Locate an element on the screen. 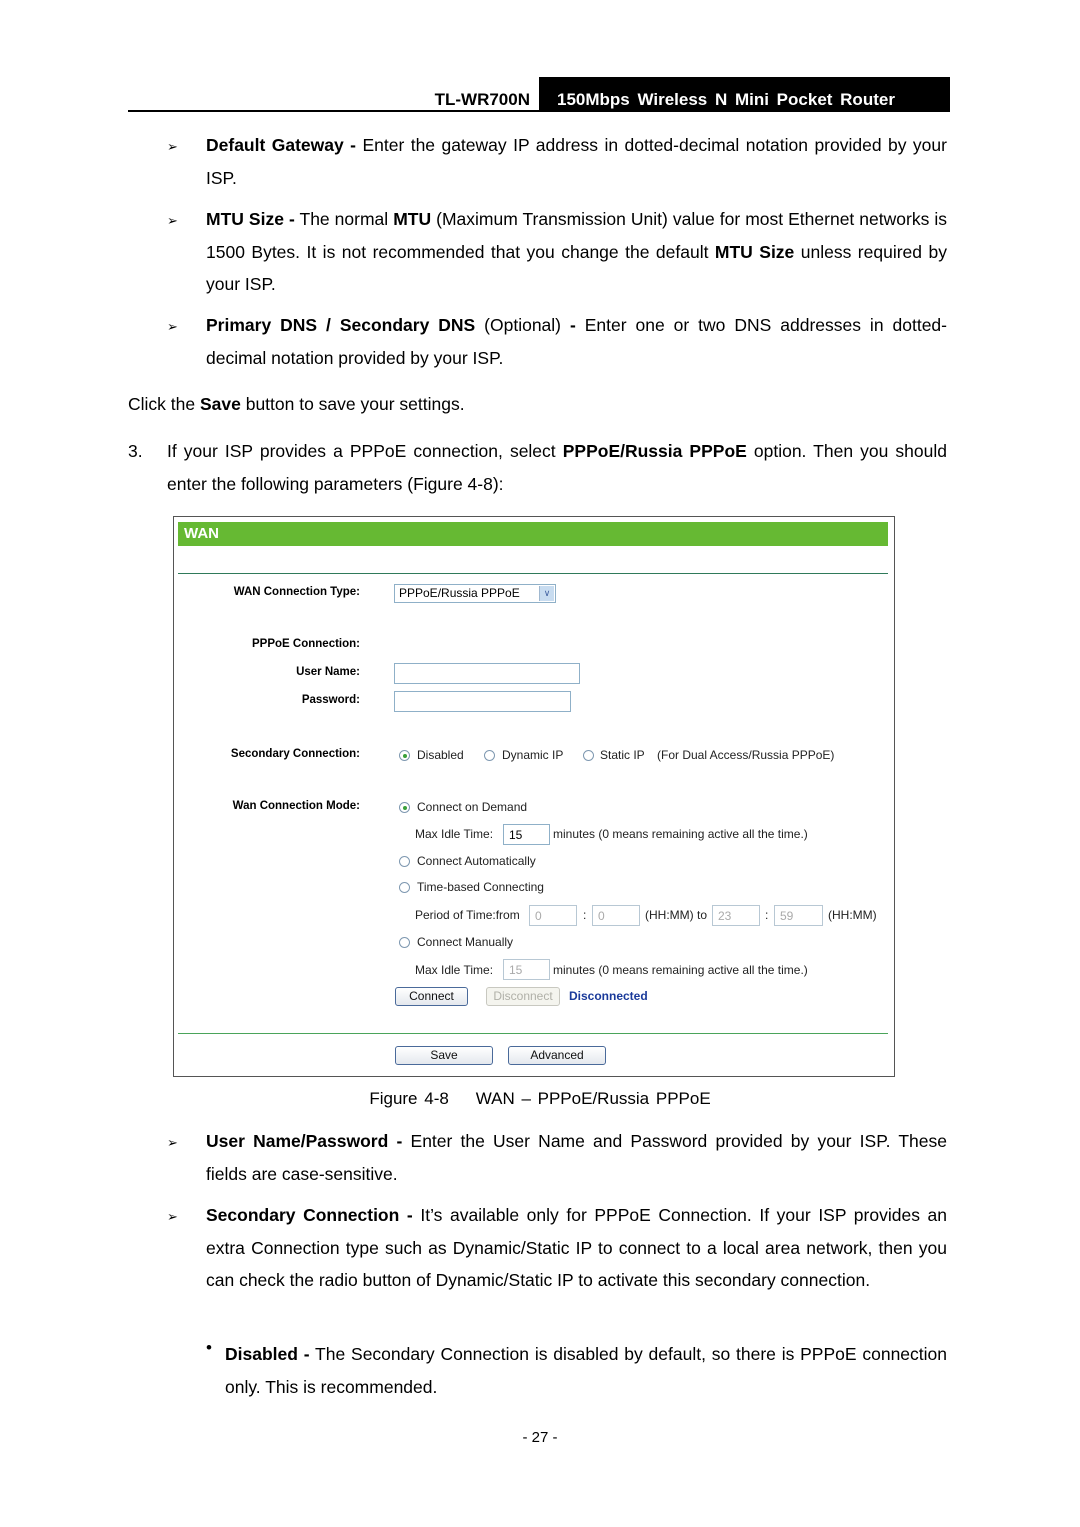 The height and width of the screenshot is (1527, 1080). term: Default Gateway - is located at coordinates (281, 145).